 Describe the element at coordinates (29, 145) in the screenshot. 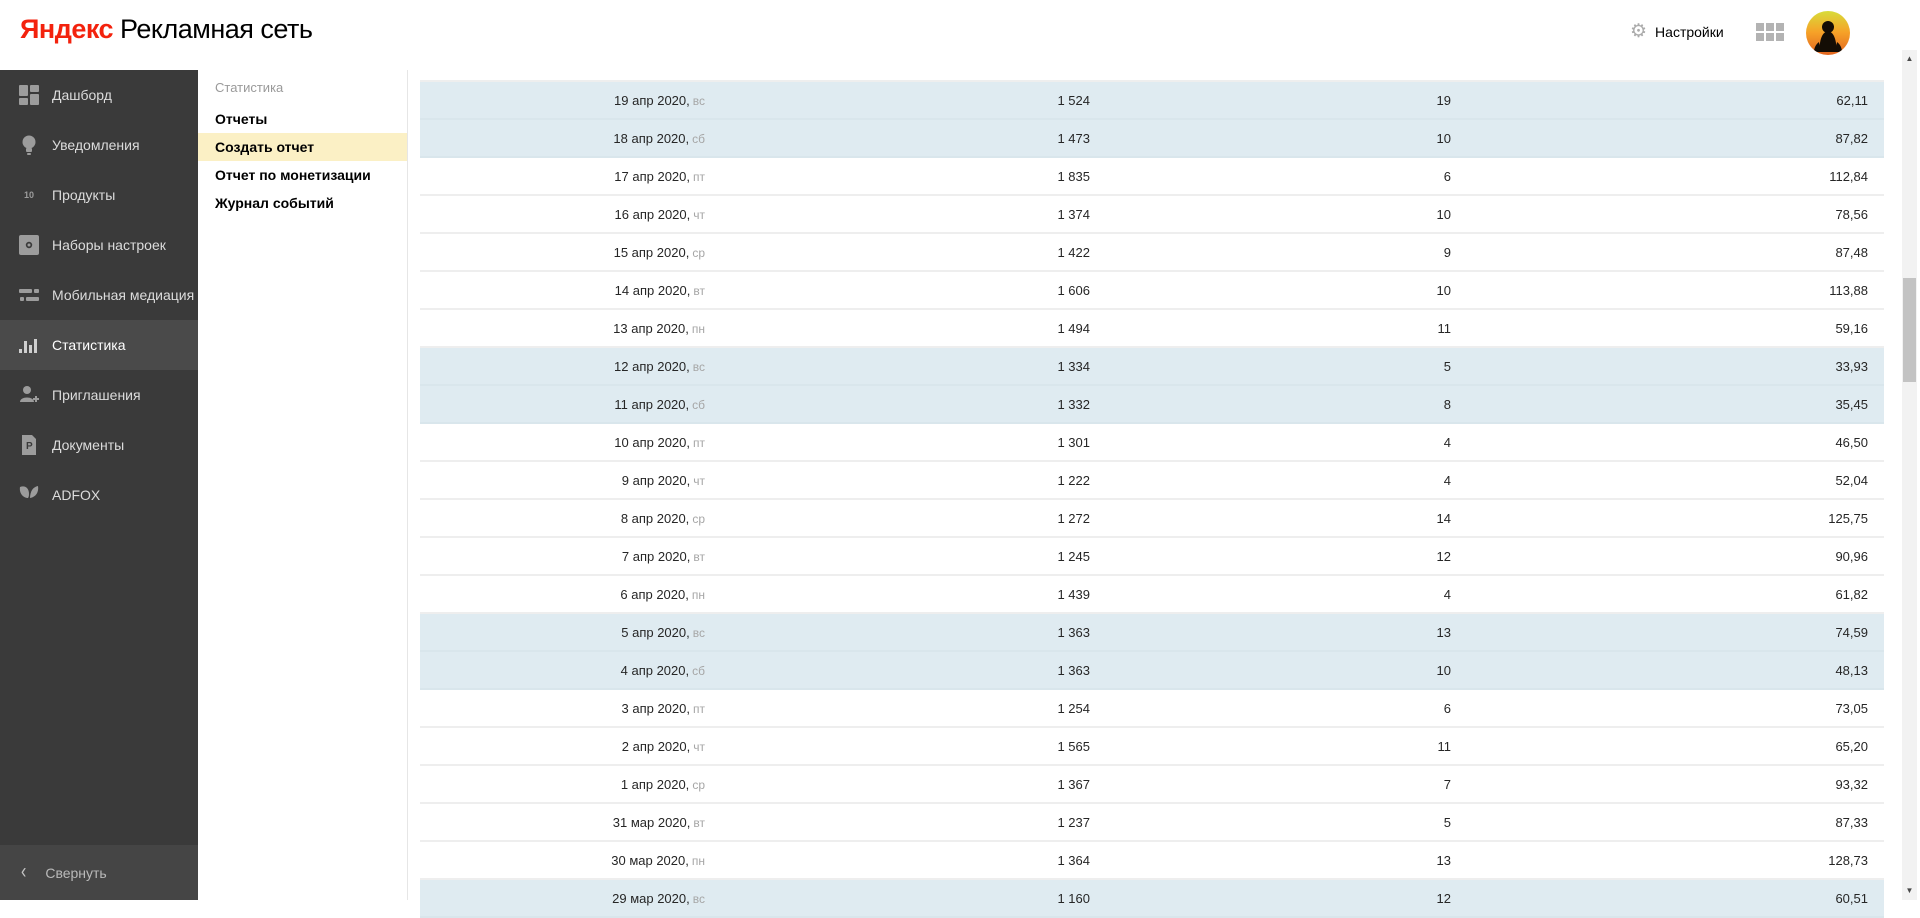

I see `lightbulb-icon` at that location.